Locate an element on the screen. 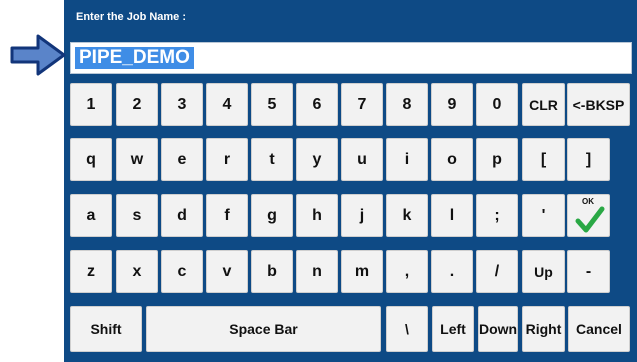  key-g: g is located at coordinates (272, 215).